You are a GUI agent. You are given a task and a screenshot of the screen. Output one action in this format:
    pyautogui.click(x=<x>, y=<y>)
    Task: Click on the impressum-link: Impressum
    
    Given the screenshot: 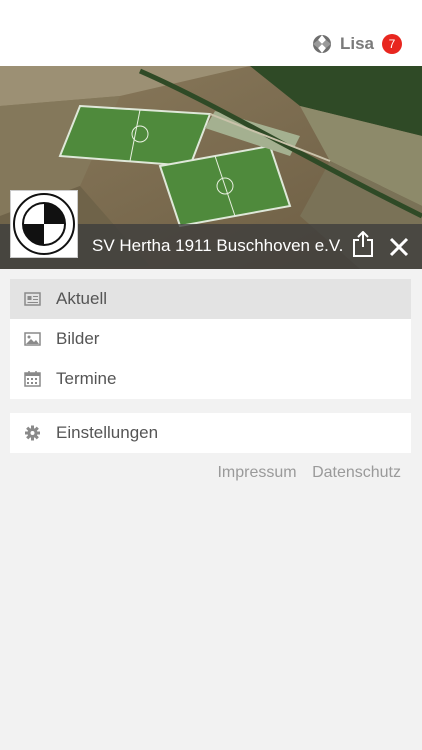 What is the action you would take?
    pyautogui.click(x=256, y=472)
    